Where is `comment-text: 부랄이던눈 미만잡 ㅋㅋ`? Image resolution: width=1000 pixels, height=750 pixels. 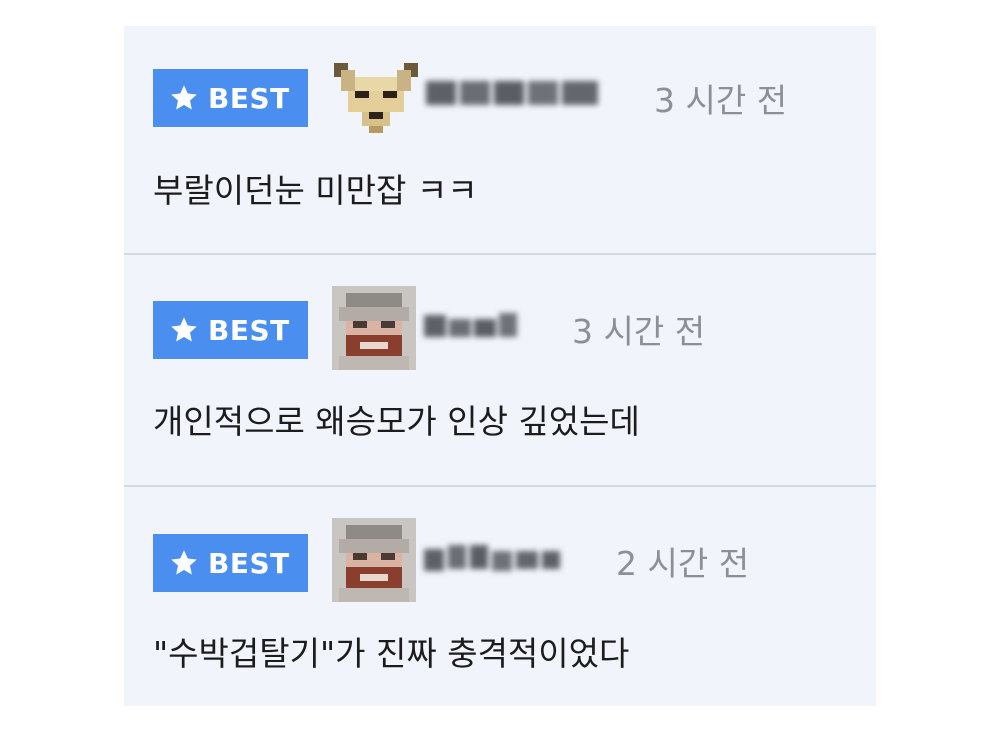 comment-text: 부랄이던눈 미만잡 ㅋㅋ is located at coordinates (315, 190).